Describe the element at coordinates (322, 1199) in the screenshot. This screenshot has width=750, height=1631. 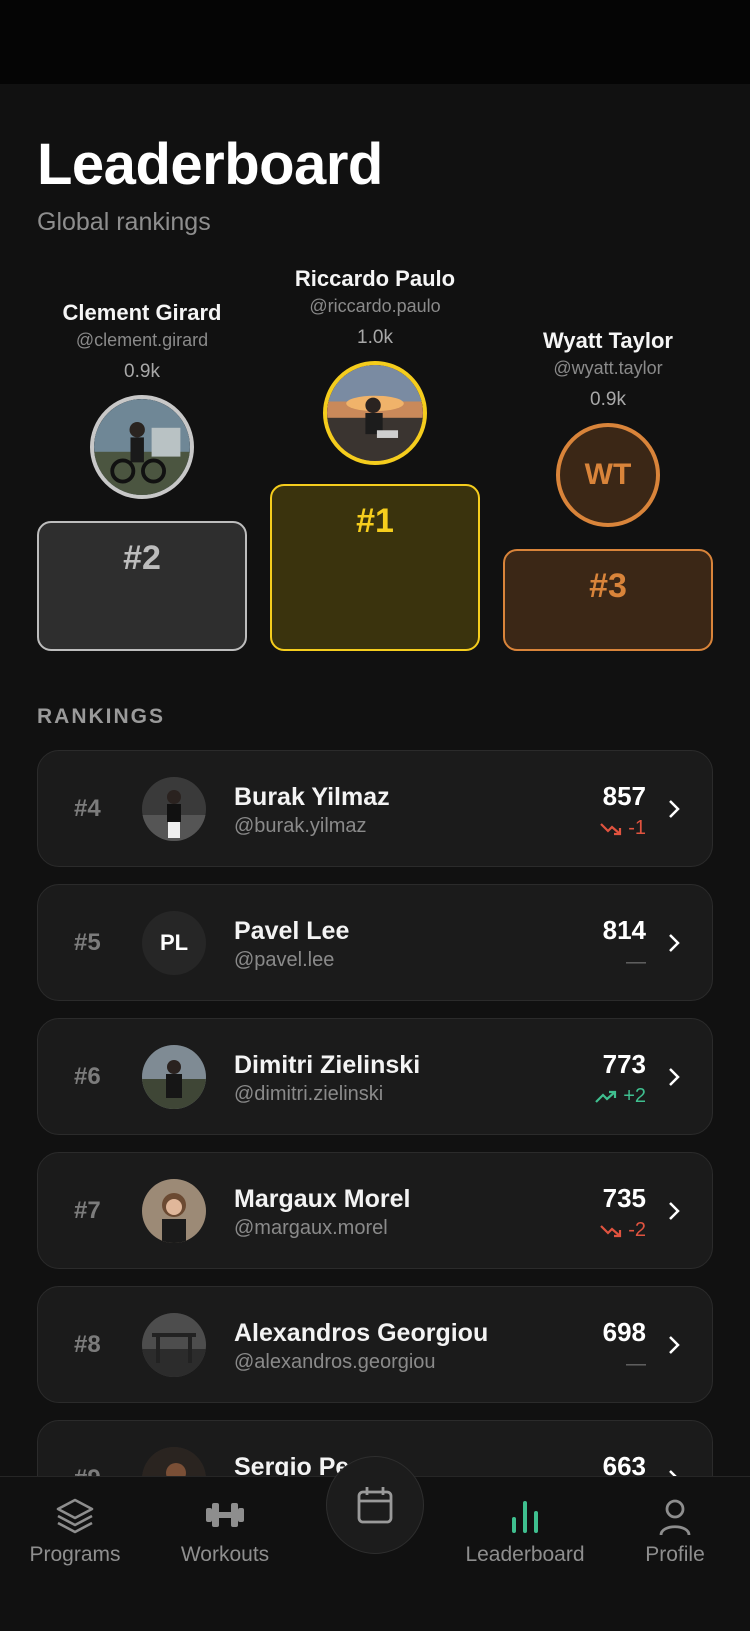
I see `row-name: Margaux Morel` at that location.